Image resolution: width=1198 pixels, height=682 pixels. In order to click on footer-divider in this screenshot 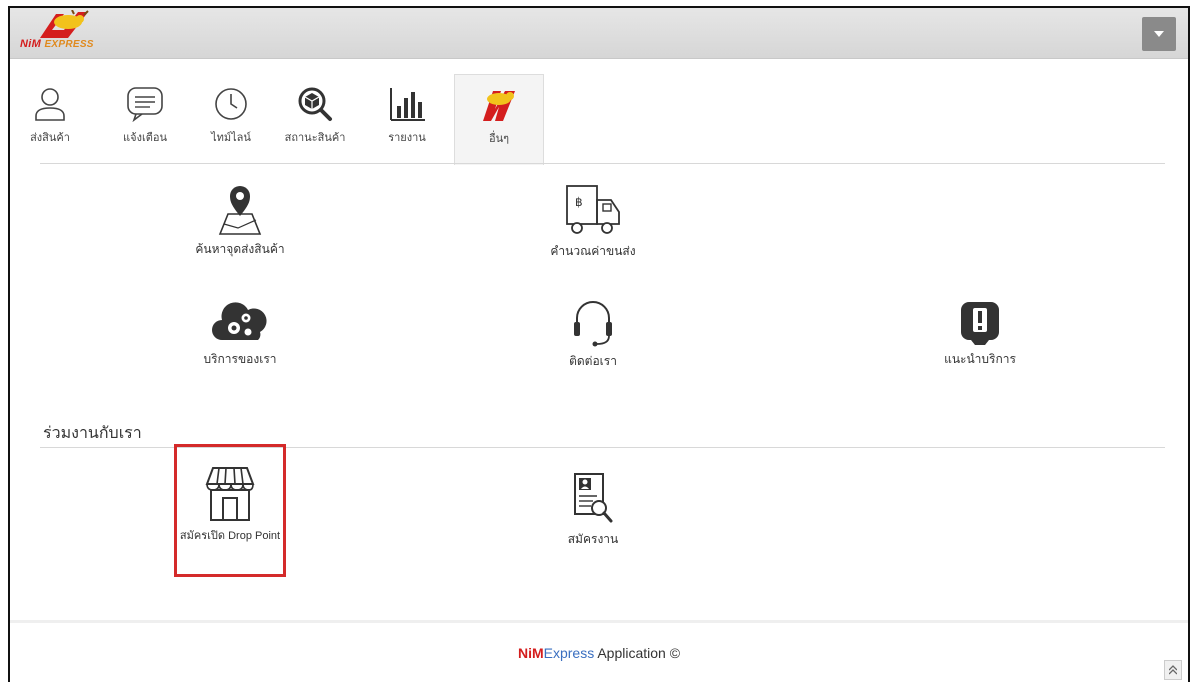, I will do `click(599, 621)`.